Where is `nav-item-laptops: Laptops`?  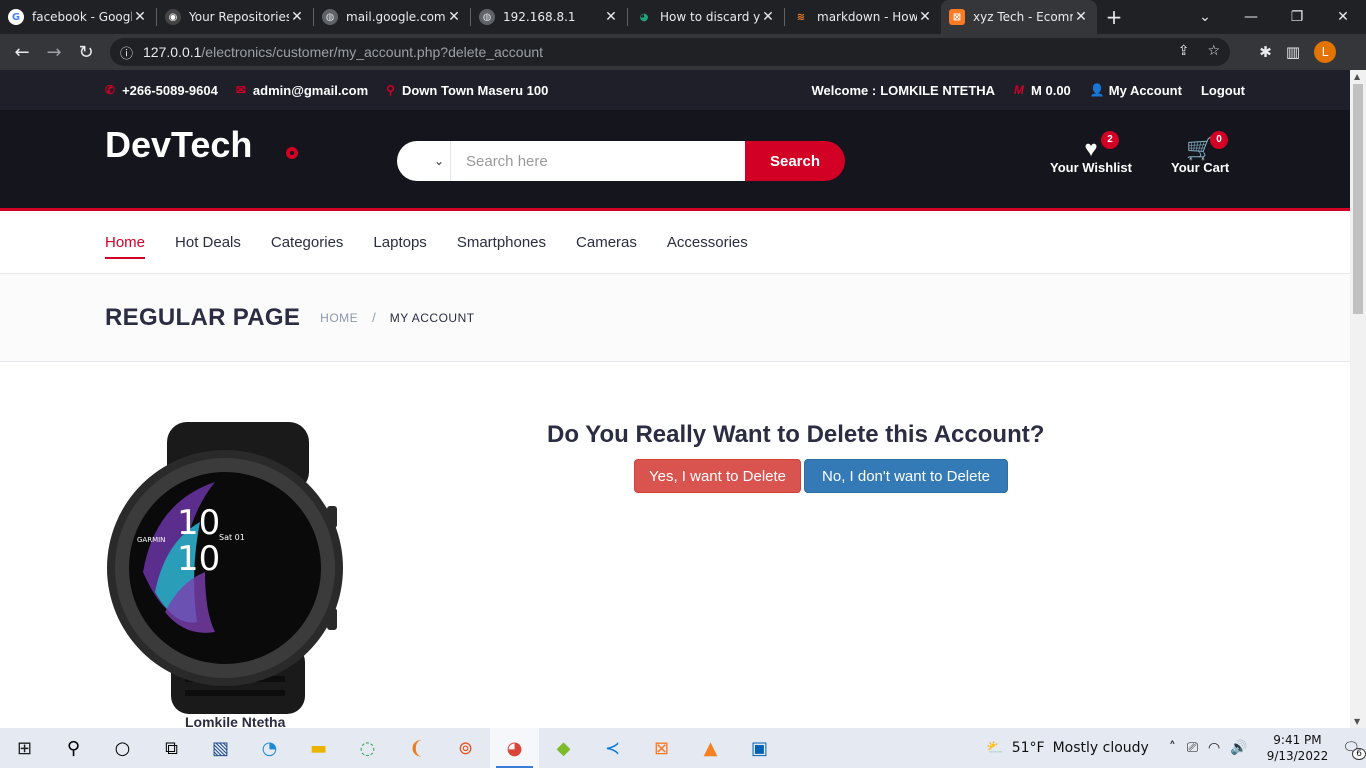
nav-item-laptops: Laptops is located at coordinates (399, 242).